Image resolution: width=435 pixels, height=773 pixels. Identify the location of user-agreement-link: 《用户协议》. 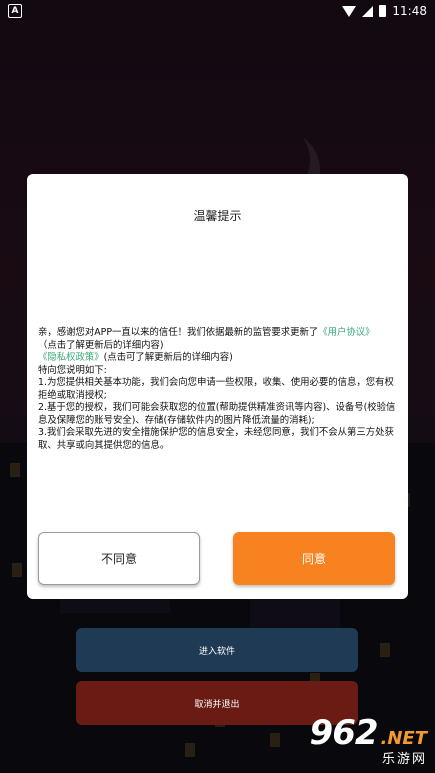
(346, 332).